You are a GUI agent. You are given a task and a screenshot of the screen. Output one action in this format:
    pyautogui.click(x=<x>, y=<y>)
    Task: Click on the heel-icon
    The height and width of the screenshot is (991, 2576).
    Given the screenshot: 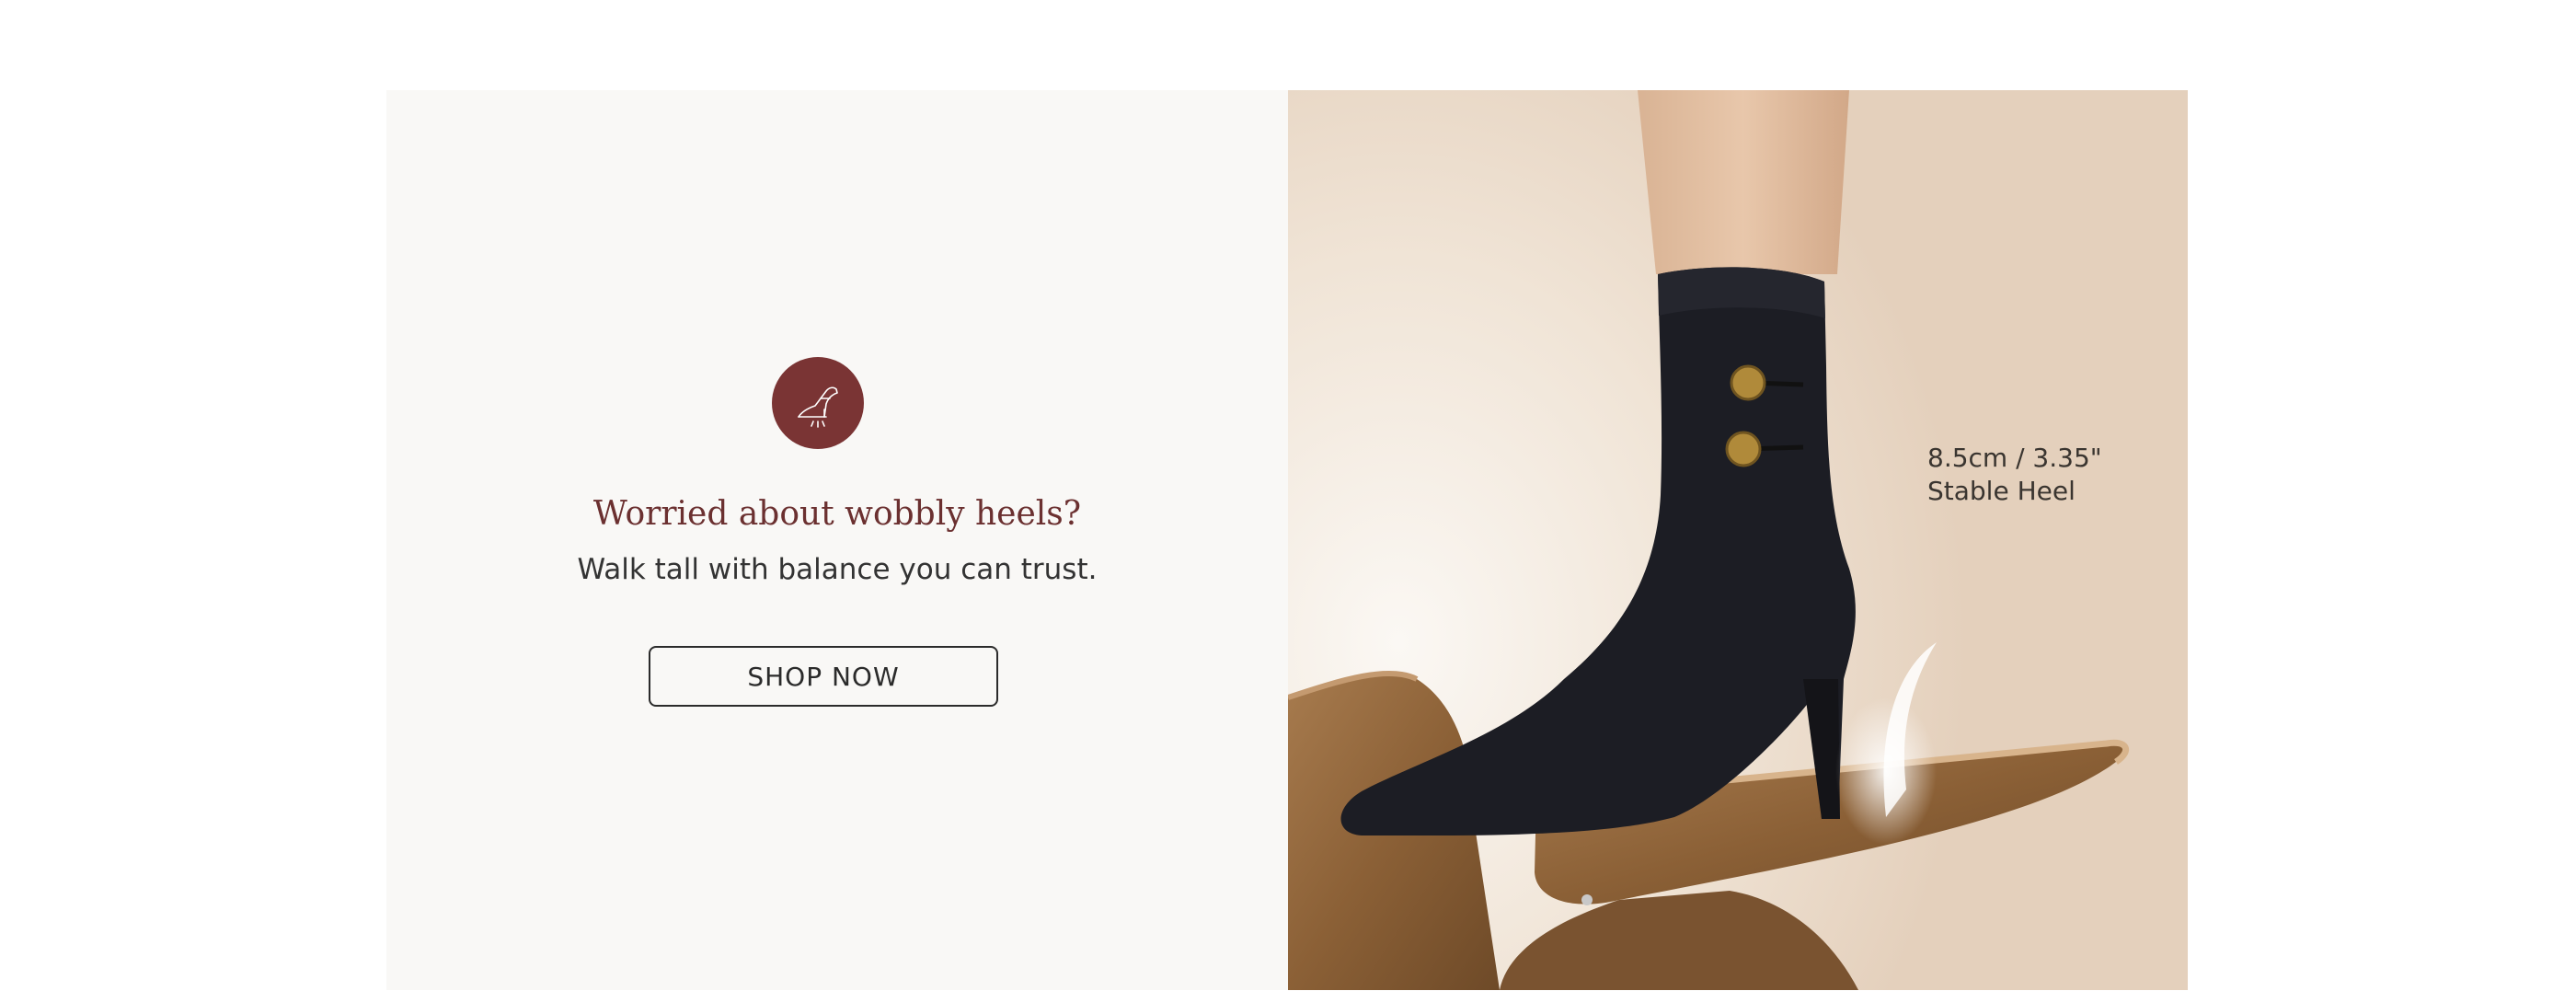 What is the action you would take?
    pyautogui.click(x=818, y=403)
    